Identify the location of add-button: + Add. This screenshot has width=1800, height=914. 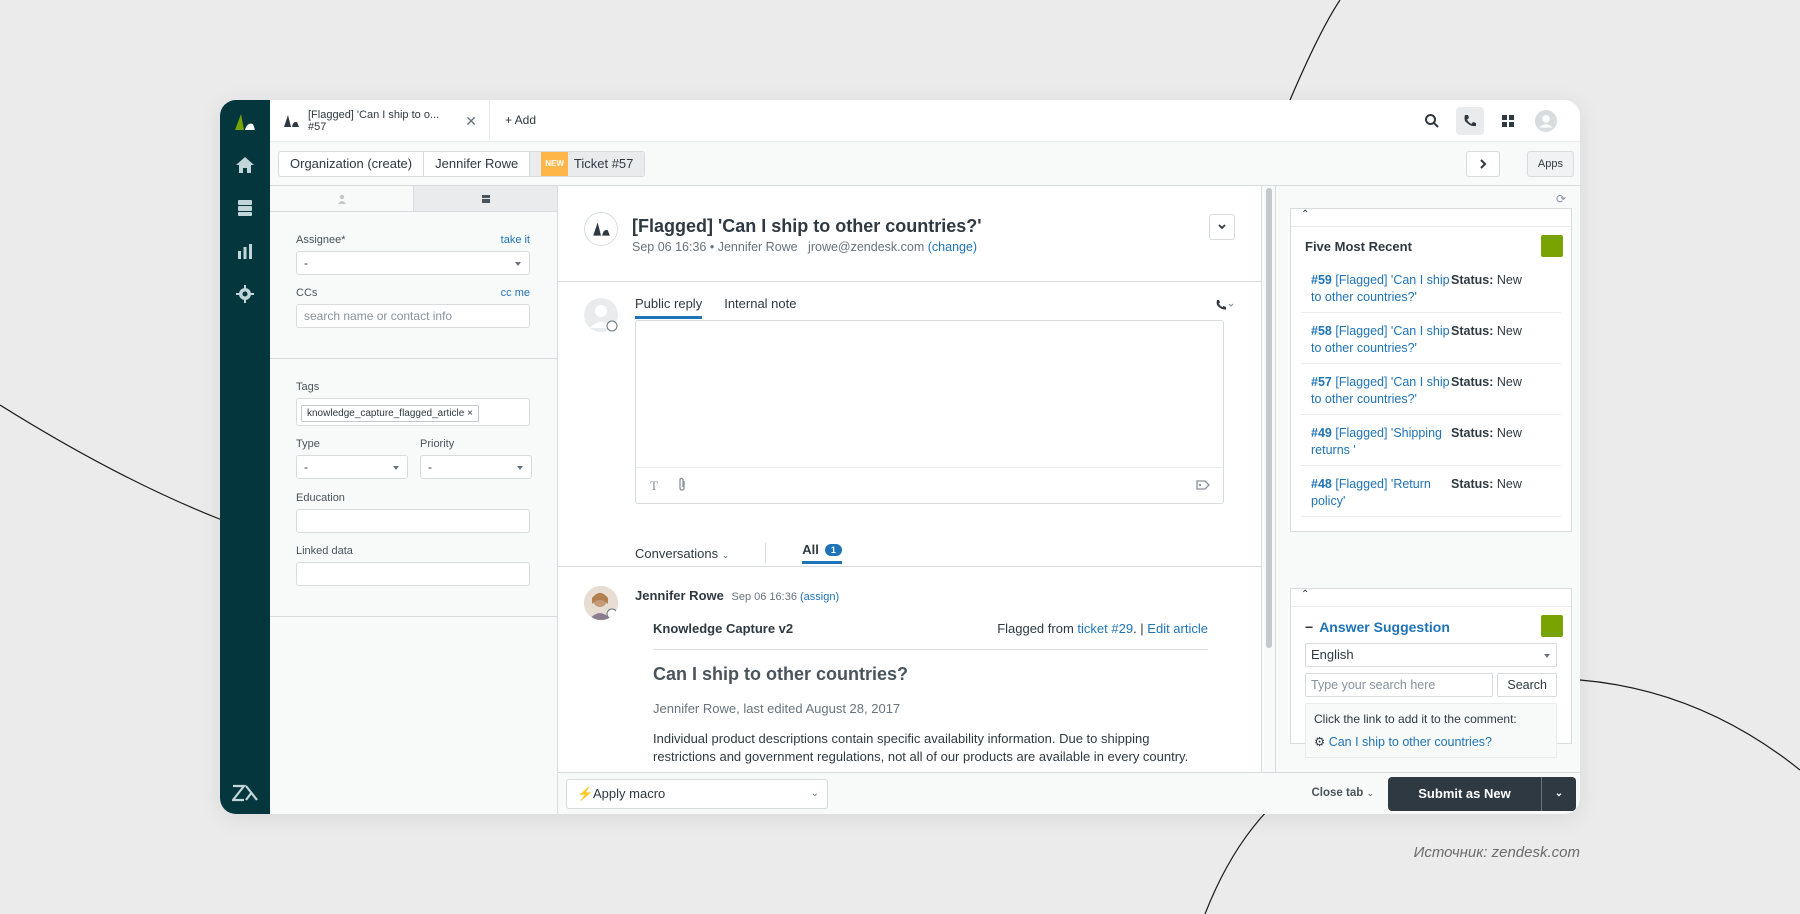
(520, 120).